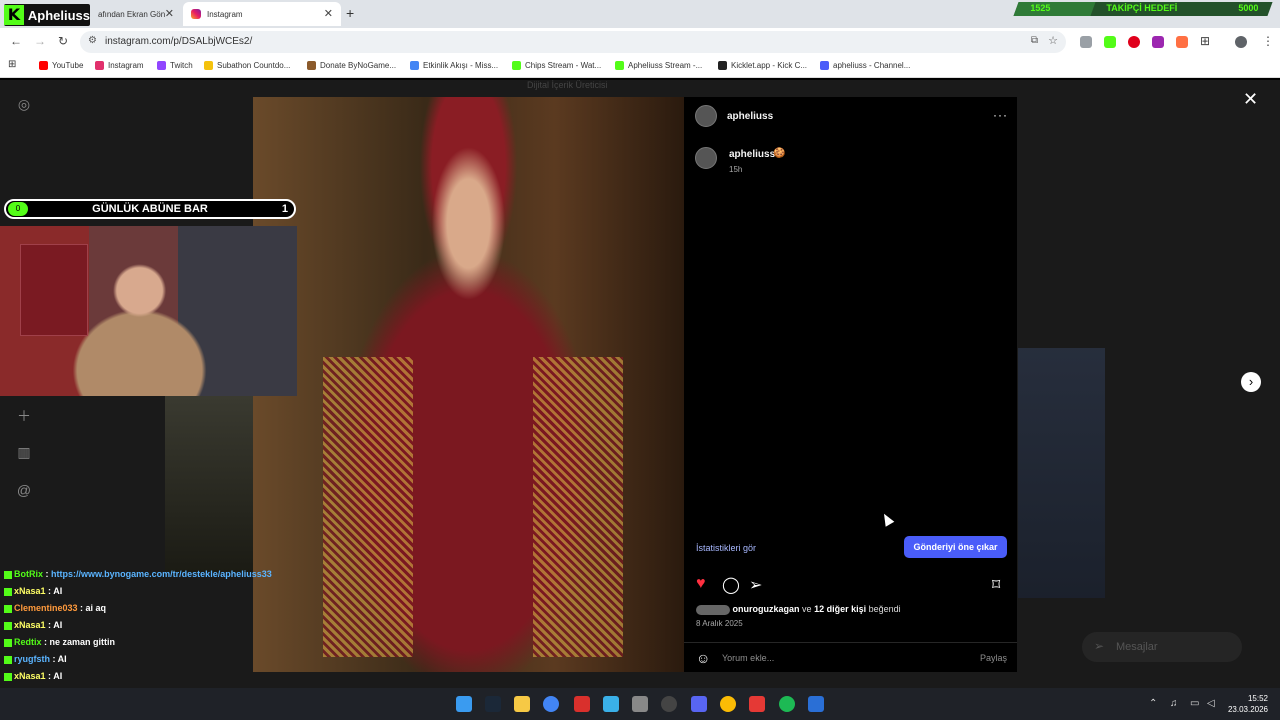  What do you see at coordinates (40, 41) in the screenshot?
I see `forward-icon: →` at bounding box center [40, 41].